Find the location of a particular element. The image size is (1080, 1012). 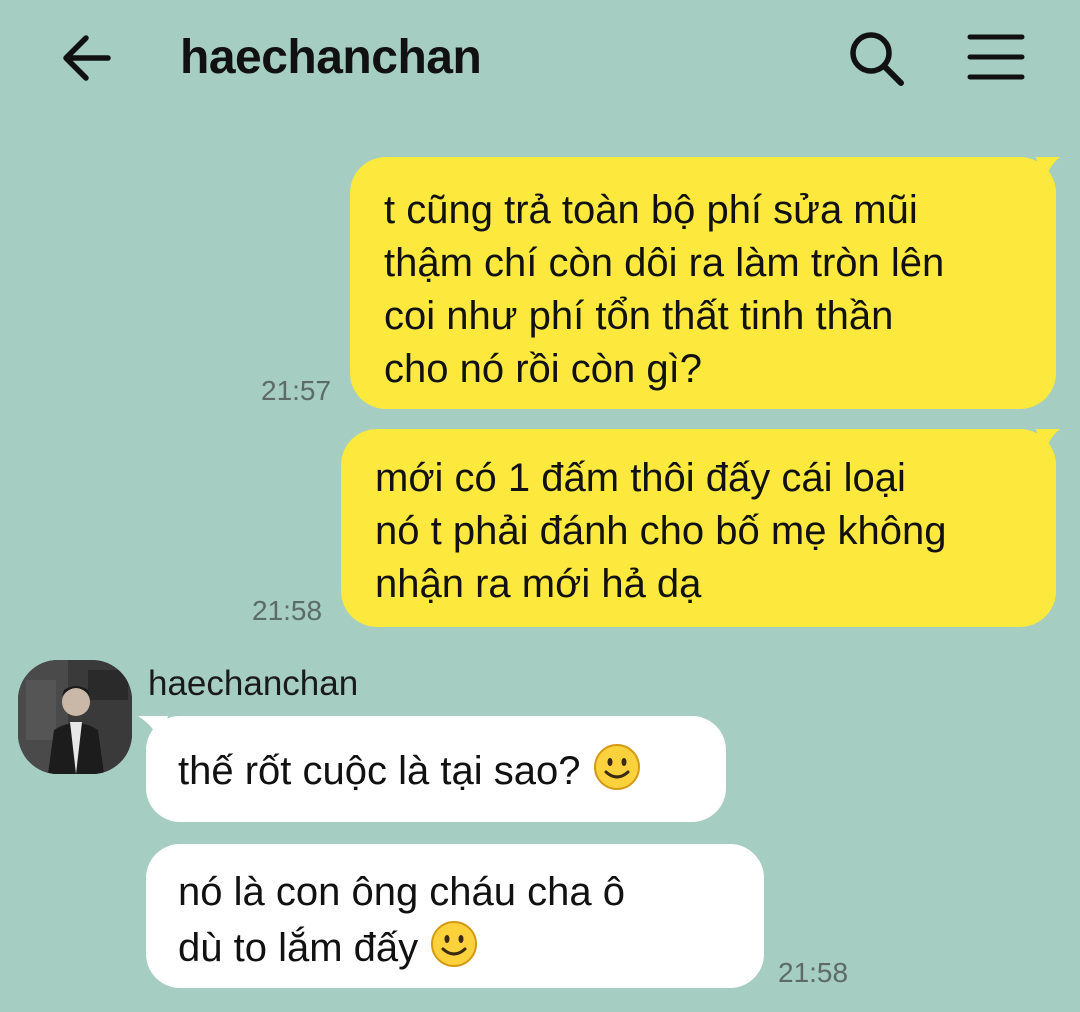

avatar is located at coordinates (75, 717).